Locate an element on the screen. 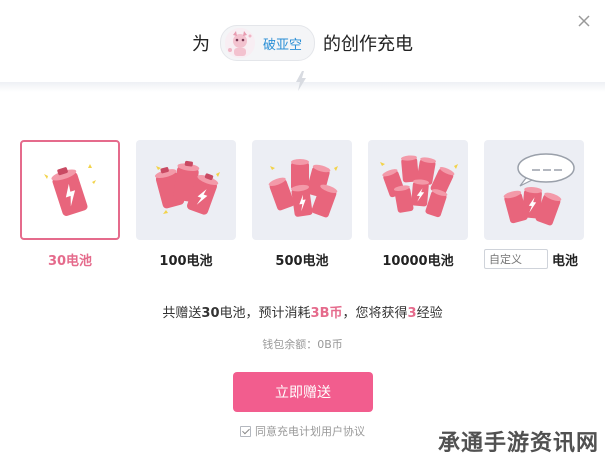  send-button: 立即赠送 is located at coordinates (303, 392).